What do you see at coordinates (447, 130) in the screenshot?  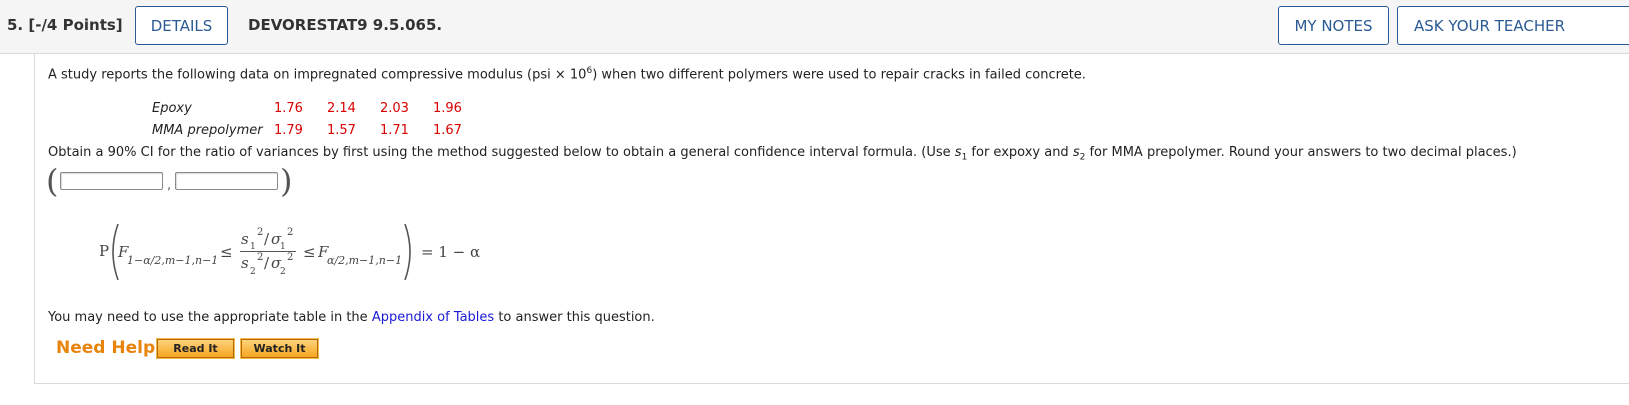 I see `mma-value: 1.67` at bounding box center [447, 130].